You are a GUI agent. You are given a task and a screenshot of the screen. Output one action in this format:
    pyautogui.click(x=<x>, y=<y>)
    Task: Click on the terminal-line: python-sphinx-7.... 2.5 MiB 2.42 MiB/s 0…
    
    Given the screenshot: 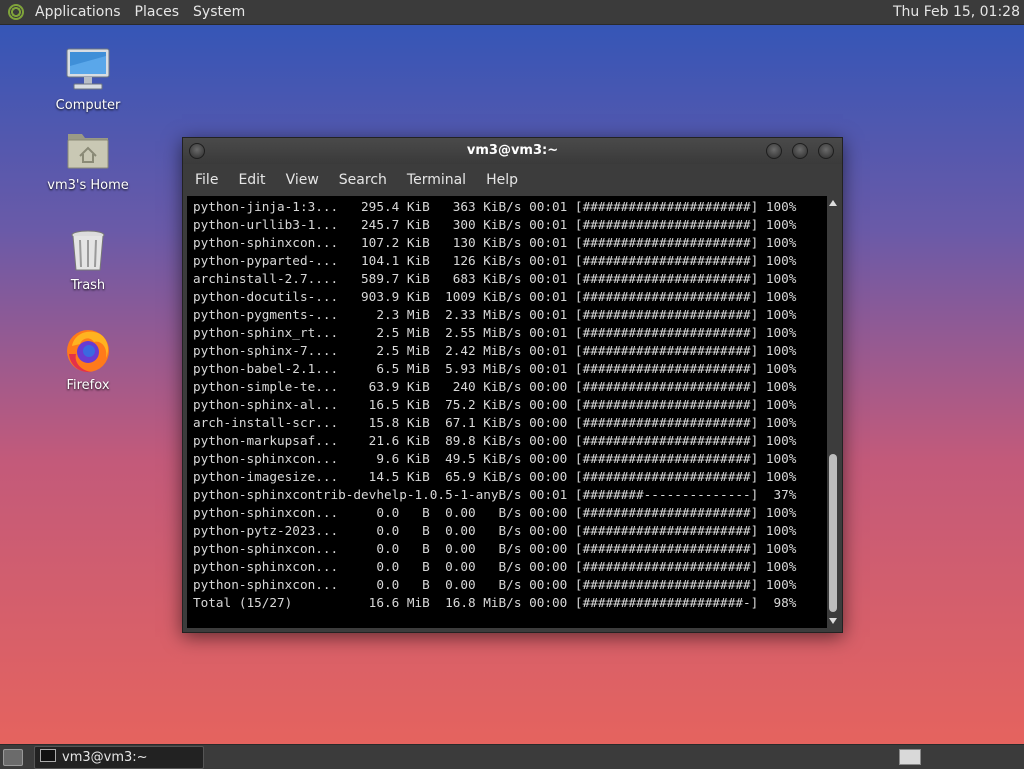 What is the action you would take?
    pyautogui.click(x=495, y=350)
    